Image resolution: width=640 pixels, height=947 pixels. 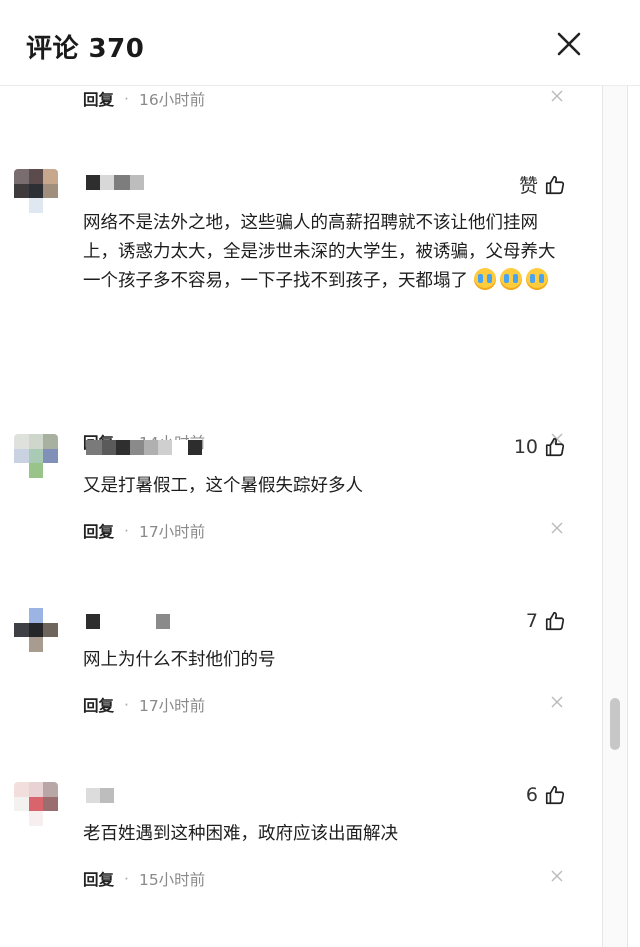 I want to click on scrollbar, so click(x=615, y=516).